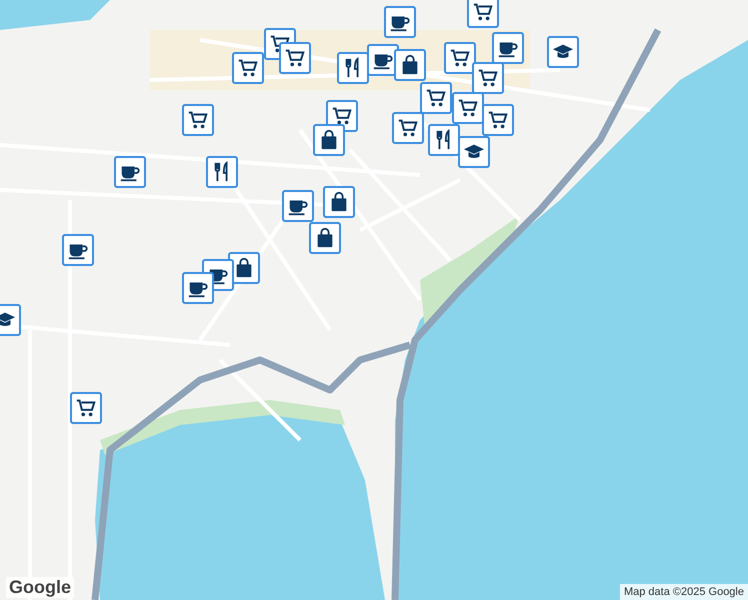 The height and width of the screenshot is (600, 748). What do you see at coordinates (684, 592) in the screenshot?
I see `map-attribution: Map data ©2025 Google` at bounding box center [684, 592].